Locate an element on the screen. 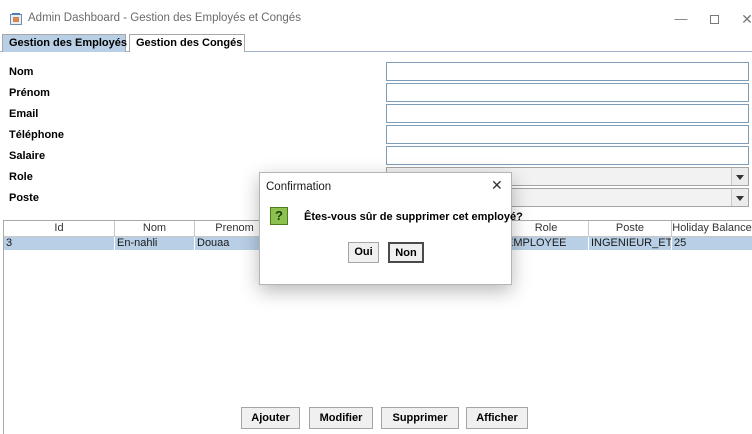 This screenshot has height=434, width=752. afficher-button: Afficher is located at coordinates (497, 418).